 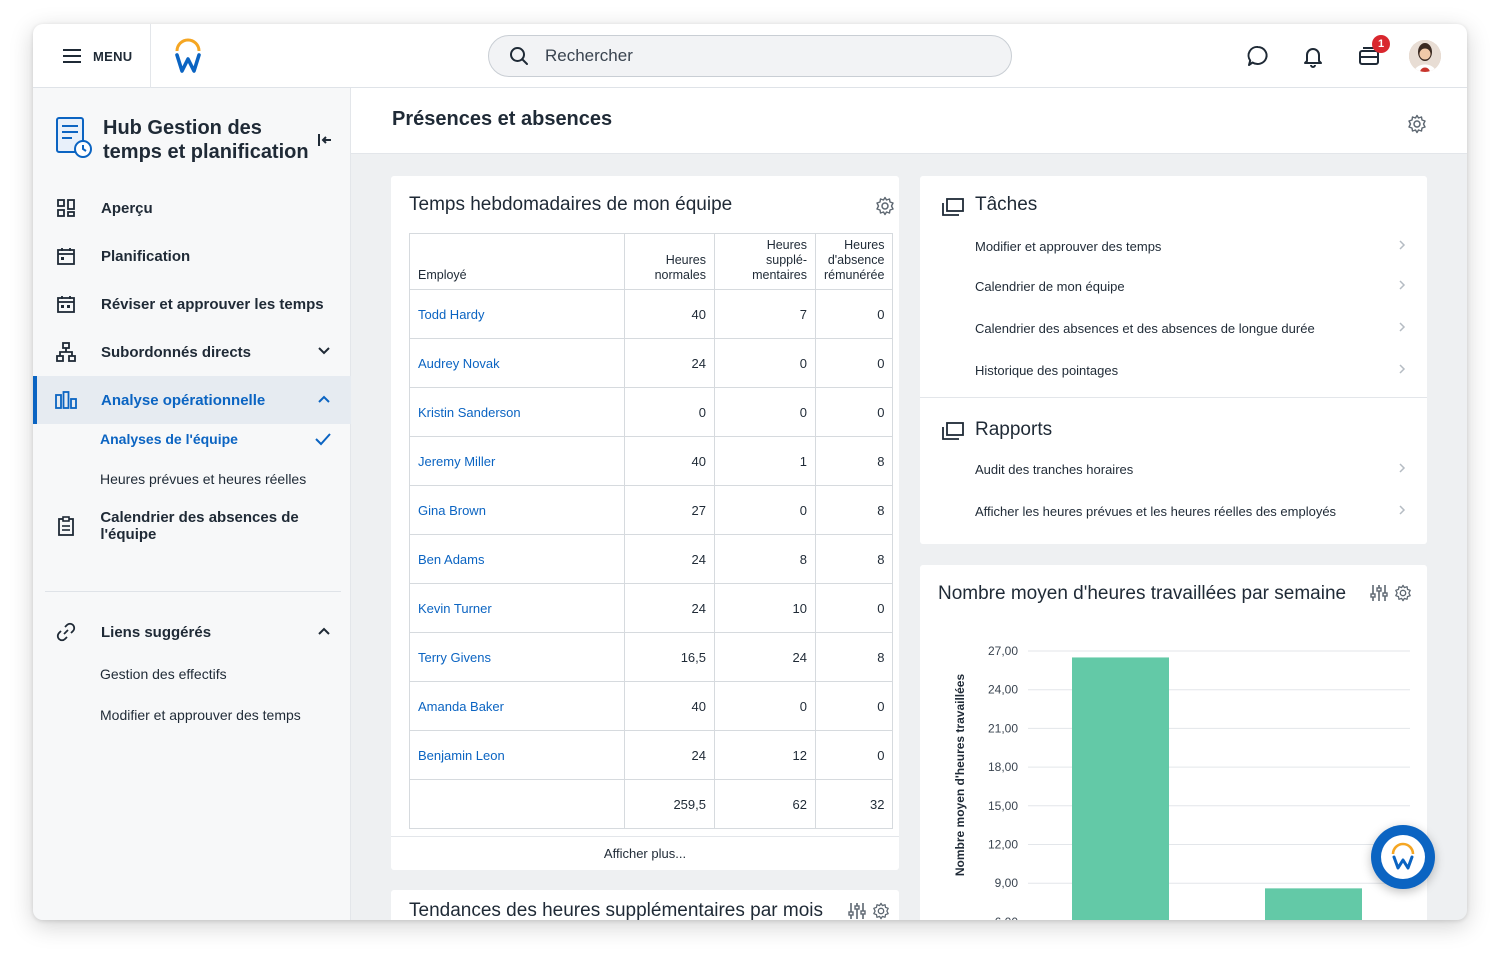 I want to click on table-row: Amanda Baker 40 0 0, so click(x=651, y=706).